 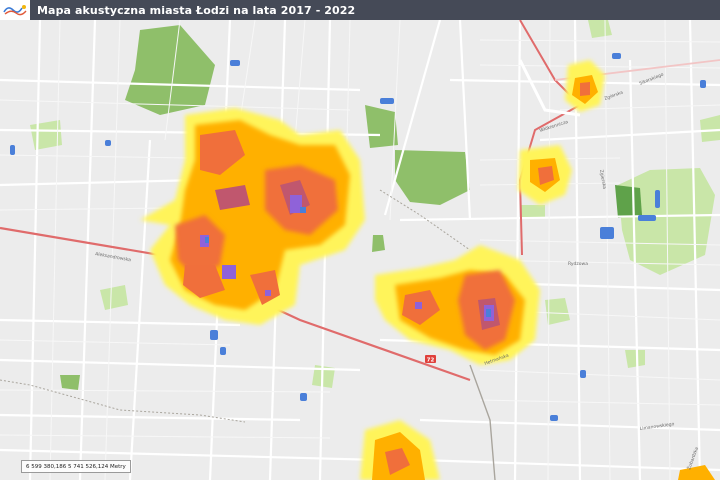 What do you see at coordinates (15, 10) in the screenshot?
I see `city-logo-icon` at bounding box center [15, 10].